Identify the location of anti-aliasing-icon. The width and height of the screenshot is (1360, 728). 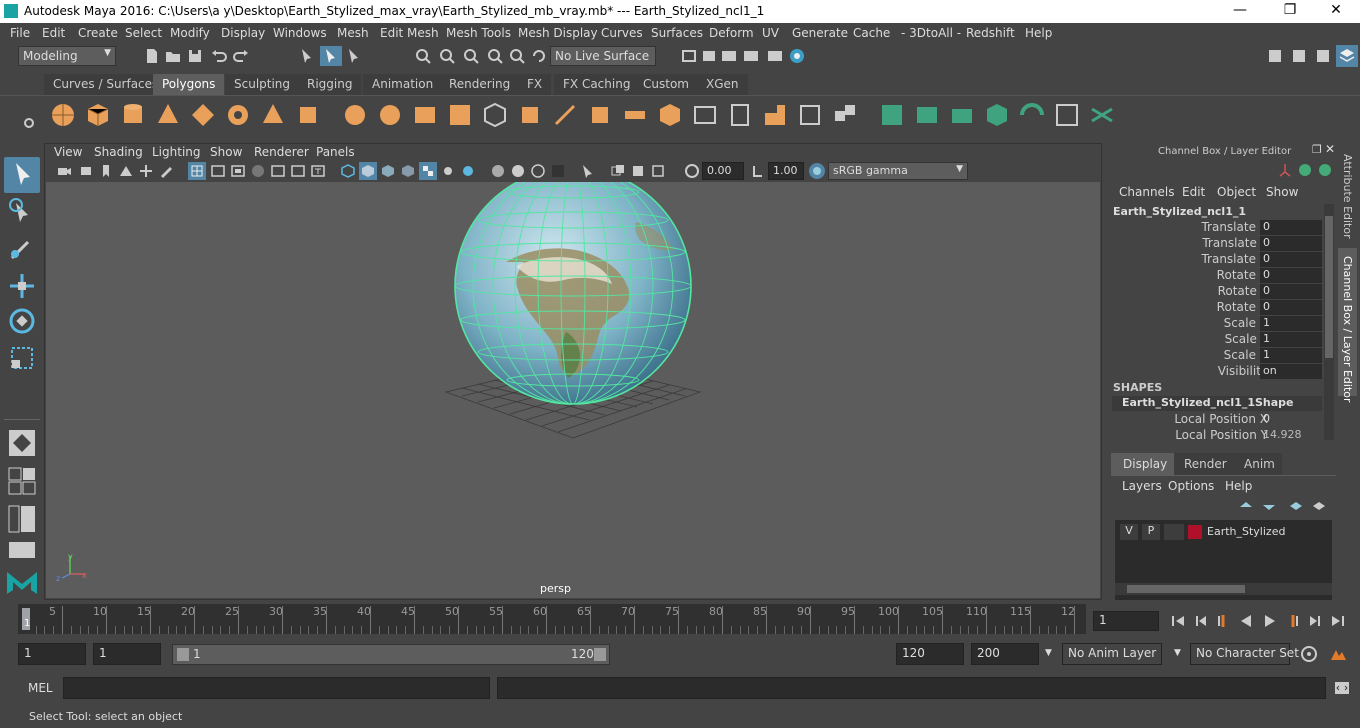
(538, 171).